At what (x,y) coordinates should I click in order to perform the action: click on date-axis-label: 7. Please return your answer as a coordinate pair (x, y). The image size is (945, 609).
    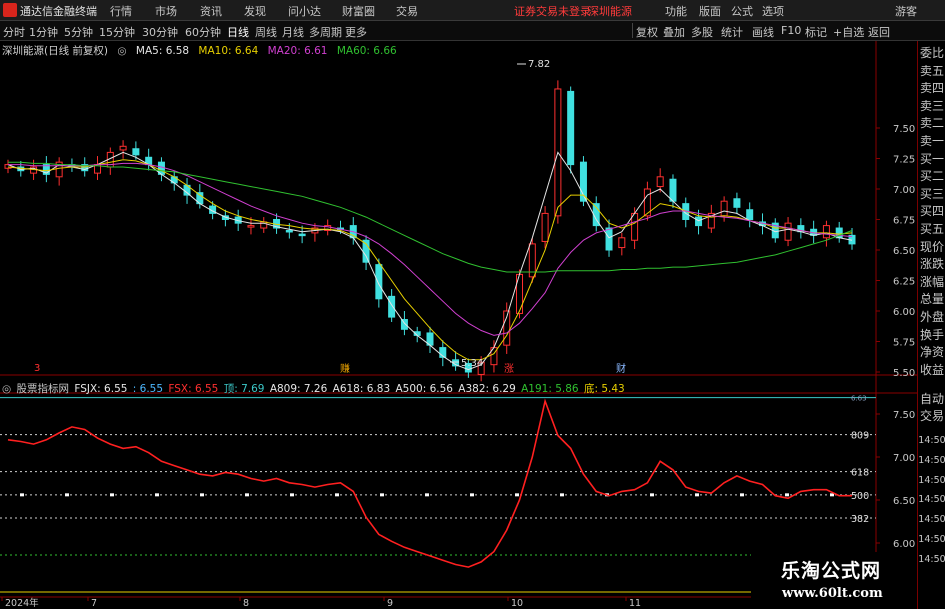
    Looking at the image, I should click on (94, 603).